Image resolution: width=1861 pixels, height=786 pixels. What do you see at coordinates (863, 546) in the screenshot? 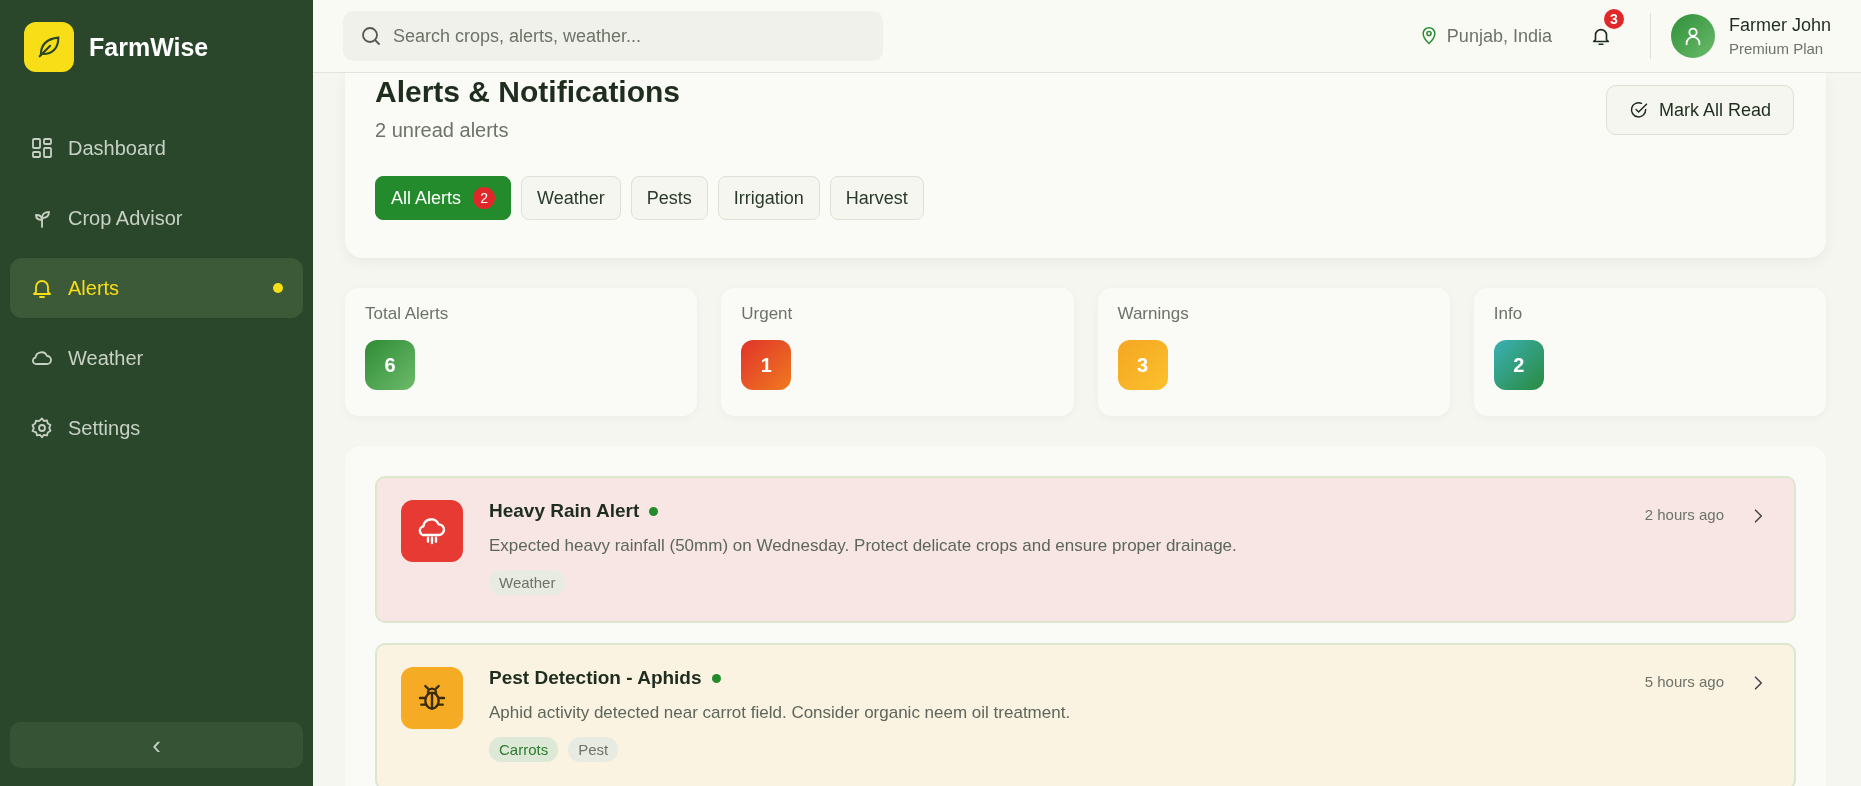
I see `alert-message: Expected heavy rainfall (50mm) on Wednesday. Protect delicate crops and ensure proper drainage.` at bounding box center [863, 546].